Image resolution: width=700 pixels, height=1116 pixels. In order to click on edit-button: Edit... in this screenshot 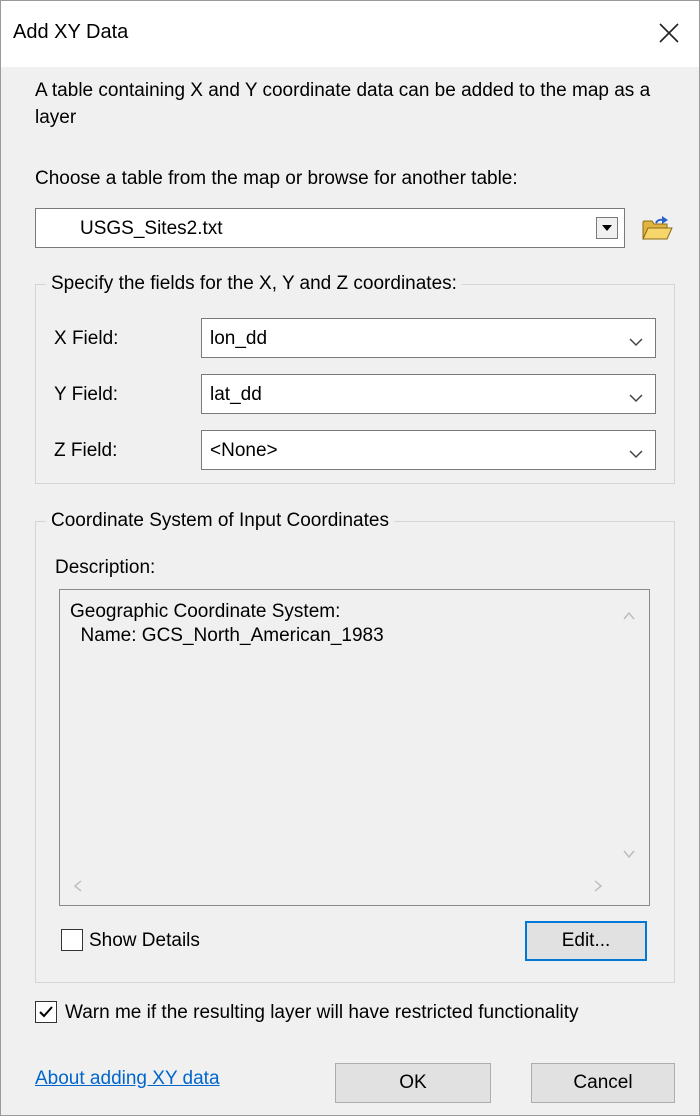, I will do `click(586, 941)`.